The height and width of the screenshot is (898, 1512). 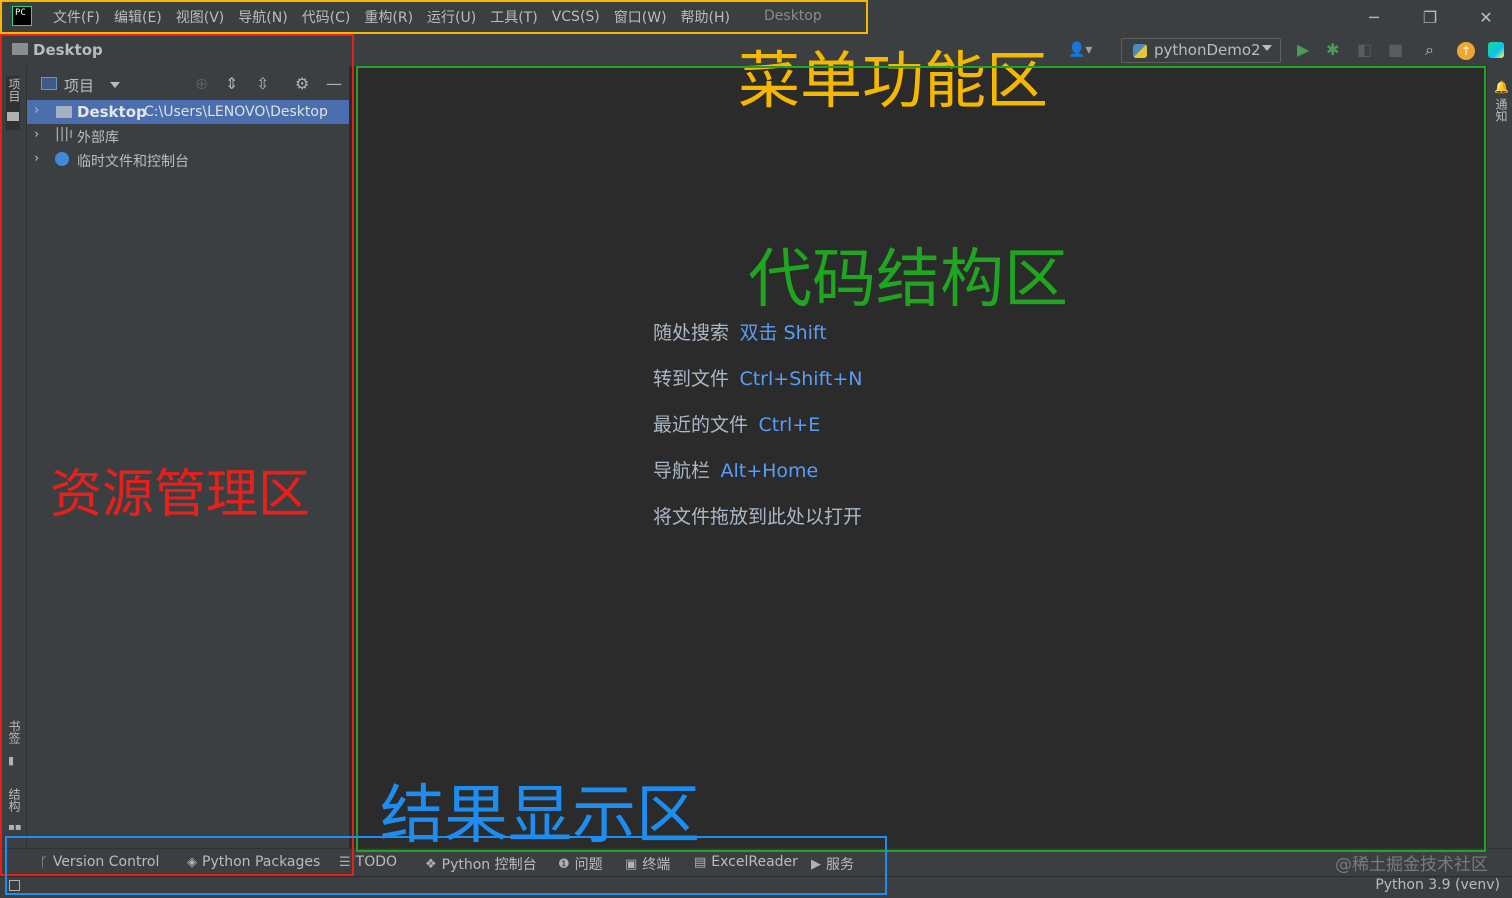 I want to click on update-icon: ↑, so click(x=1466, y=51).